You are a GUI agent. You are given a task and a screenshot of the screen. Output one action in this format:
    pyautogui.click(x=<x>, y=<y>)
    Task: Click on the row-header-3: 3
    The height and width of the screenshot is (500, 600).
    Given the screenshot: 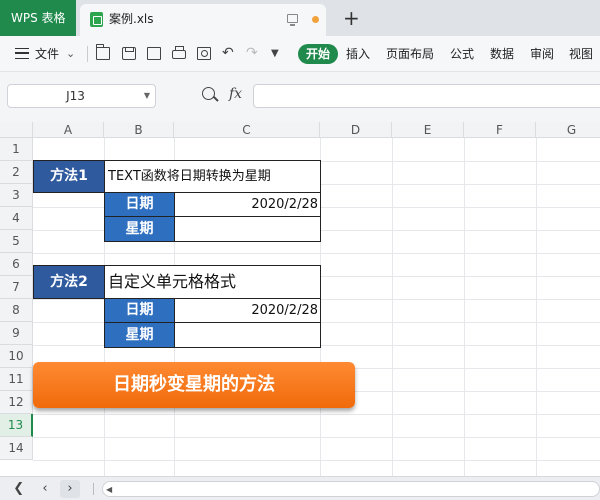 What is the action you would take?
    pyautogui.click(x=16, y=195)
    